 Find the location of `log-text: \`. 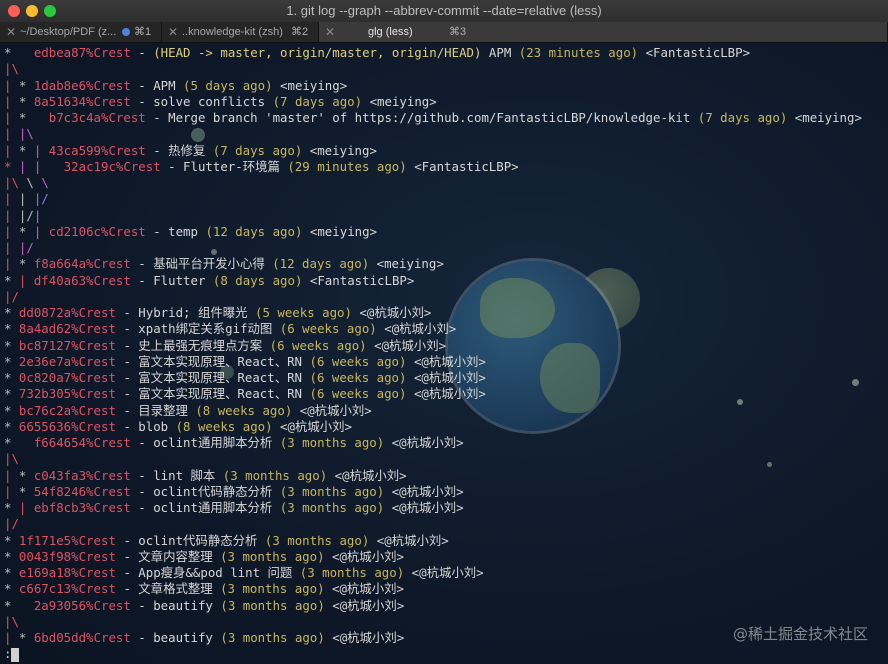

log-text: \ is located at coordinates (45, 182).